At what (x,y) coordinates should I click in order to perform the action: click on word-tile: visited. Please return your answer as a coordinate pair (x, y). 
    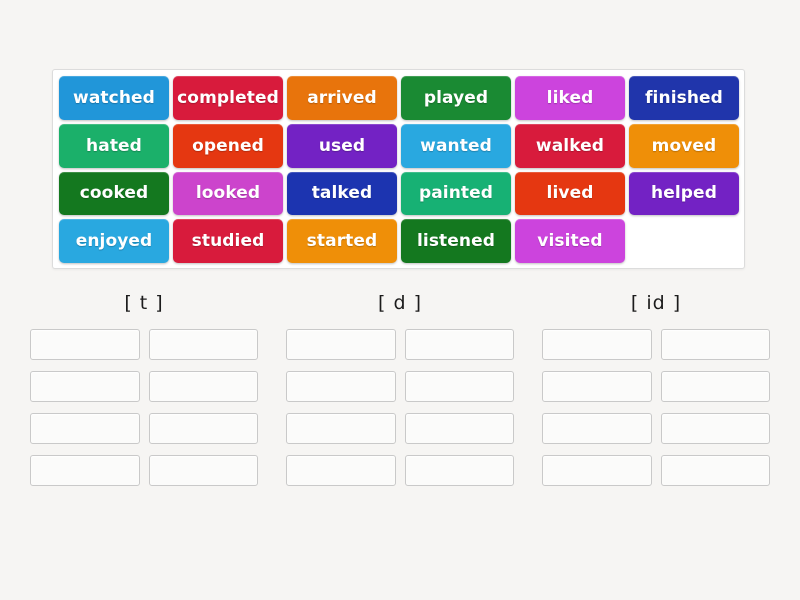
    Looking at the image, I should click on (570, 241).